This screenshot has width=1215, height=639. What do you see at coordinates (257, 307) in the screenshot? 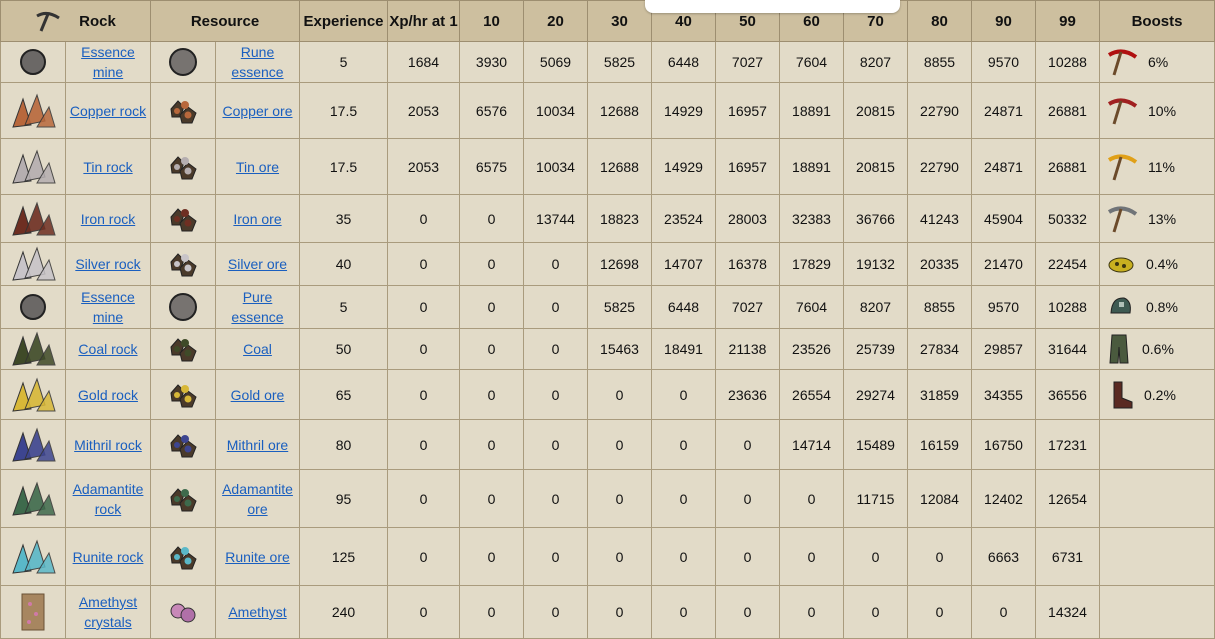
I see `resource-link: Pure essence` at bounding box center [257, 307].